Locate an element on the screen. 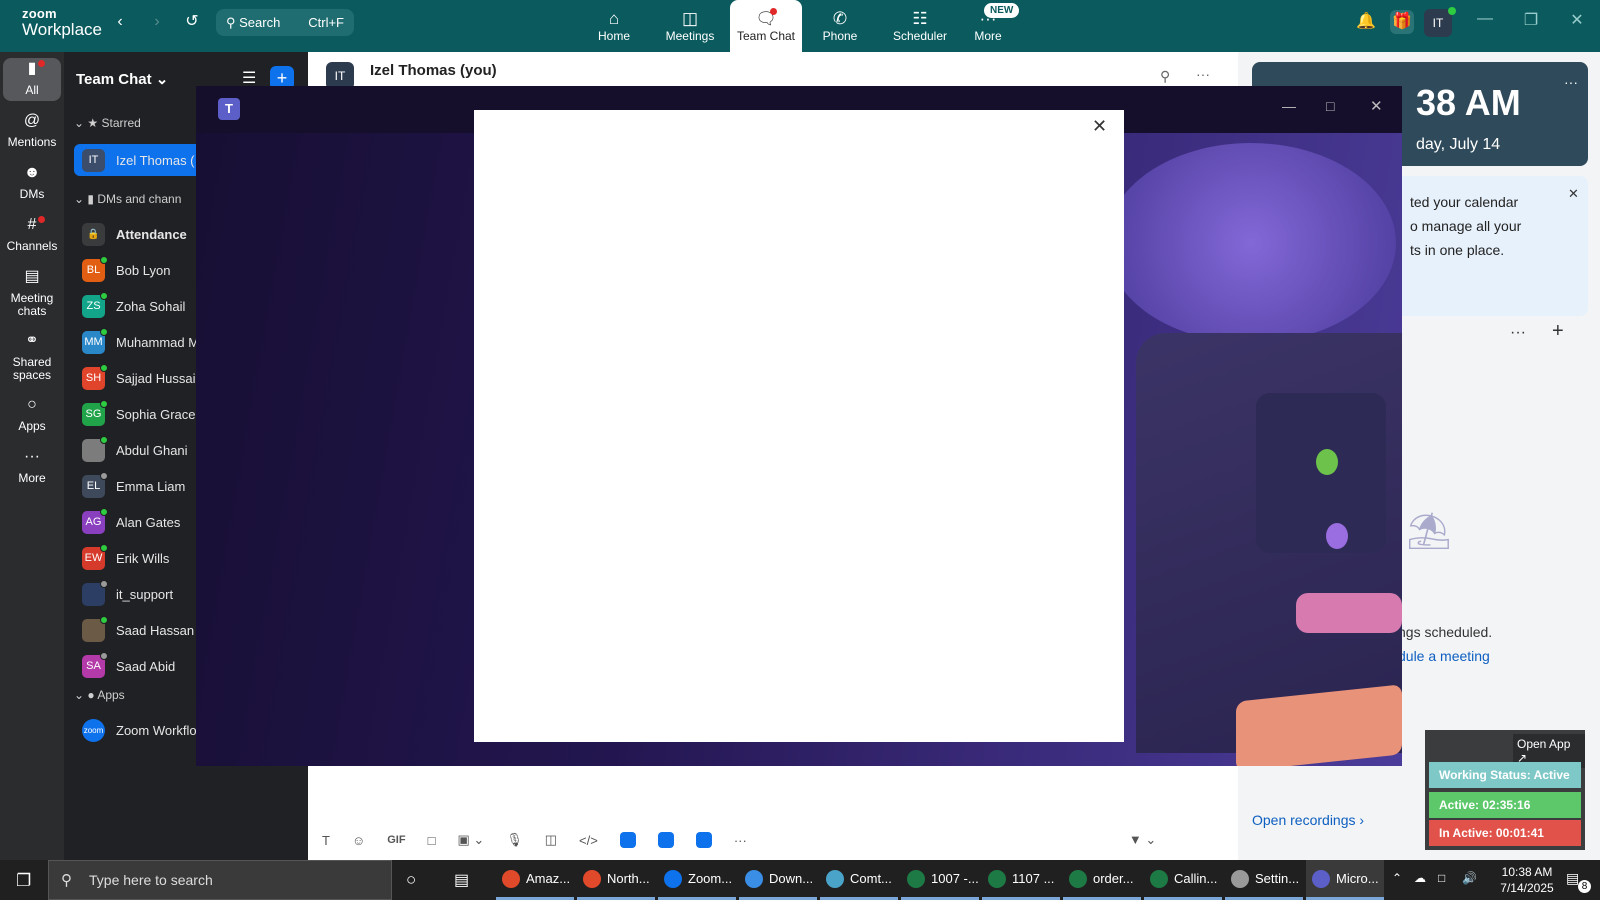 The height and width of the screenshot is (900, 1600). section-apps: ⌄ ● Apps is located at coordinates (99, 695).